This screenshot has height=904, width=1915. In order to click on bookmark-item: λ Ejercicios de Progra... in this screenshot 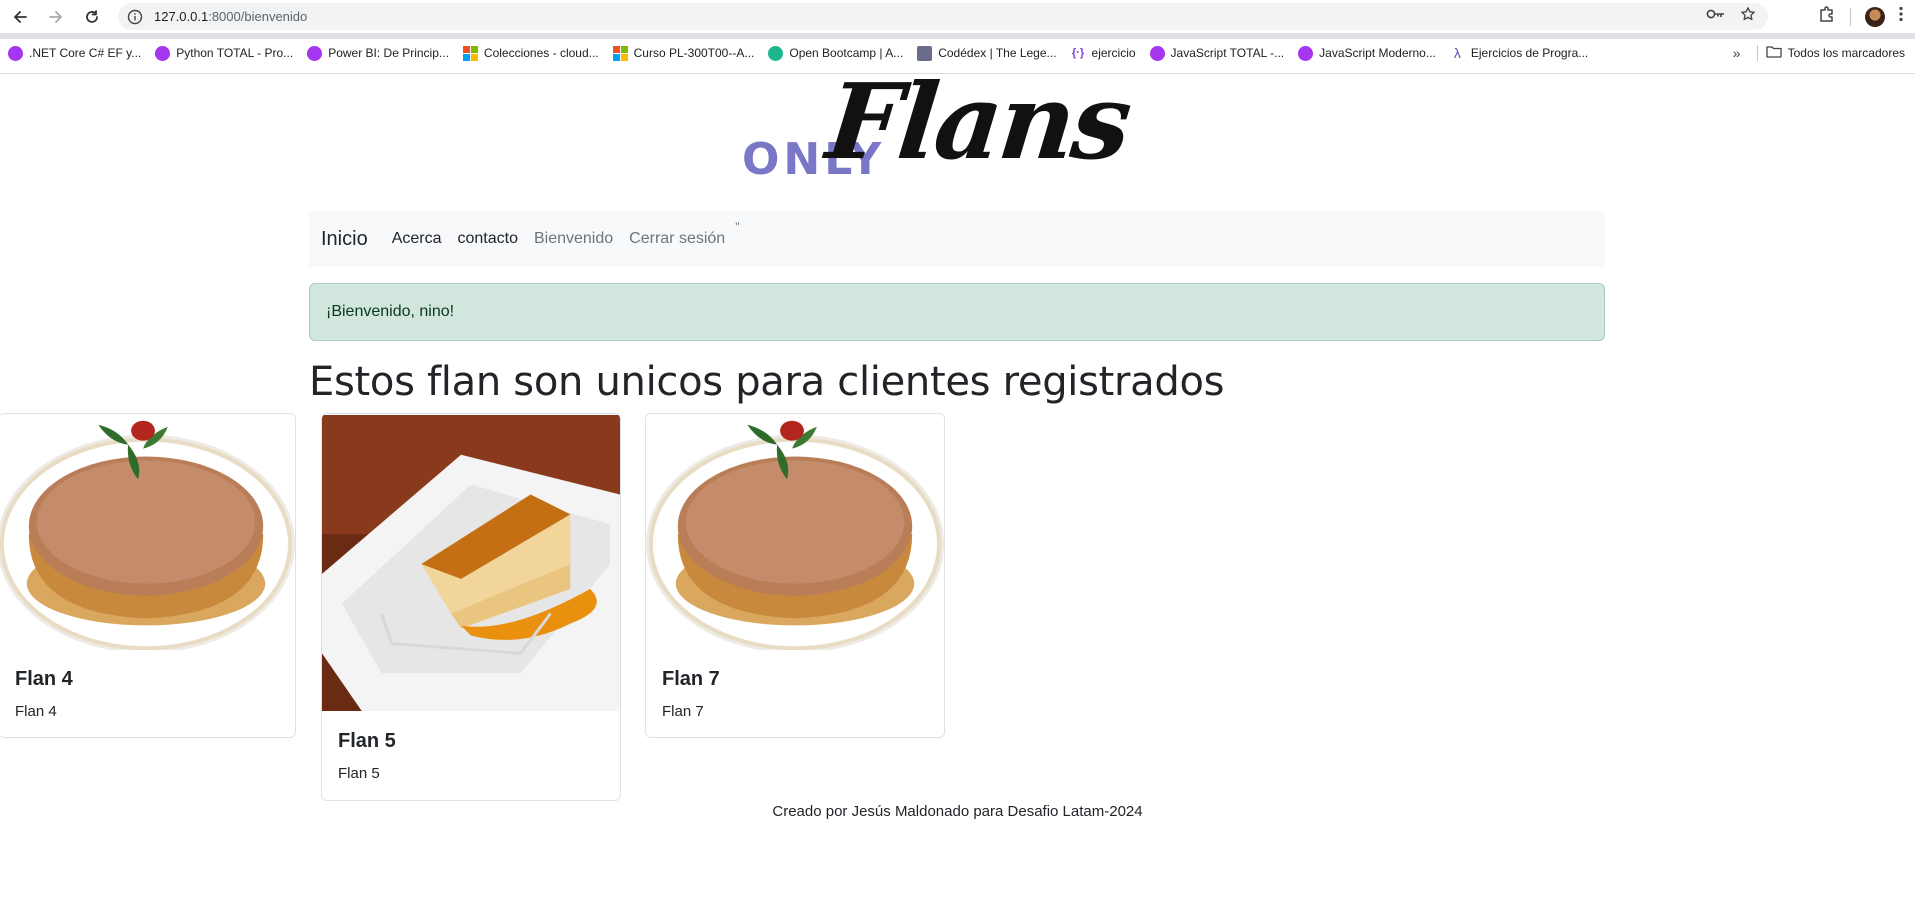, I will do `click(1519, 53)`.